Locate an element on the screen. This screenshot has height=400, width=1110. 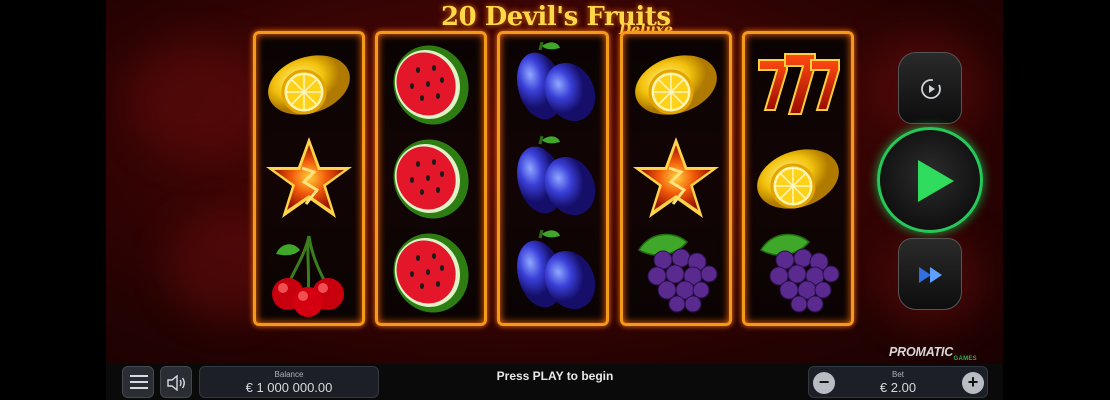
speaker-icon is located at coordinates (176, 383).